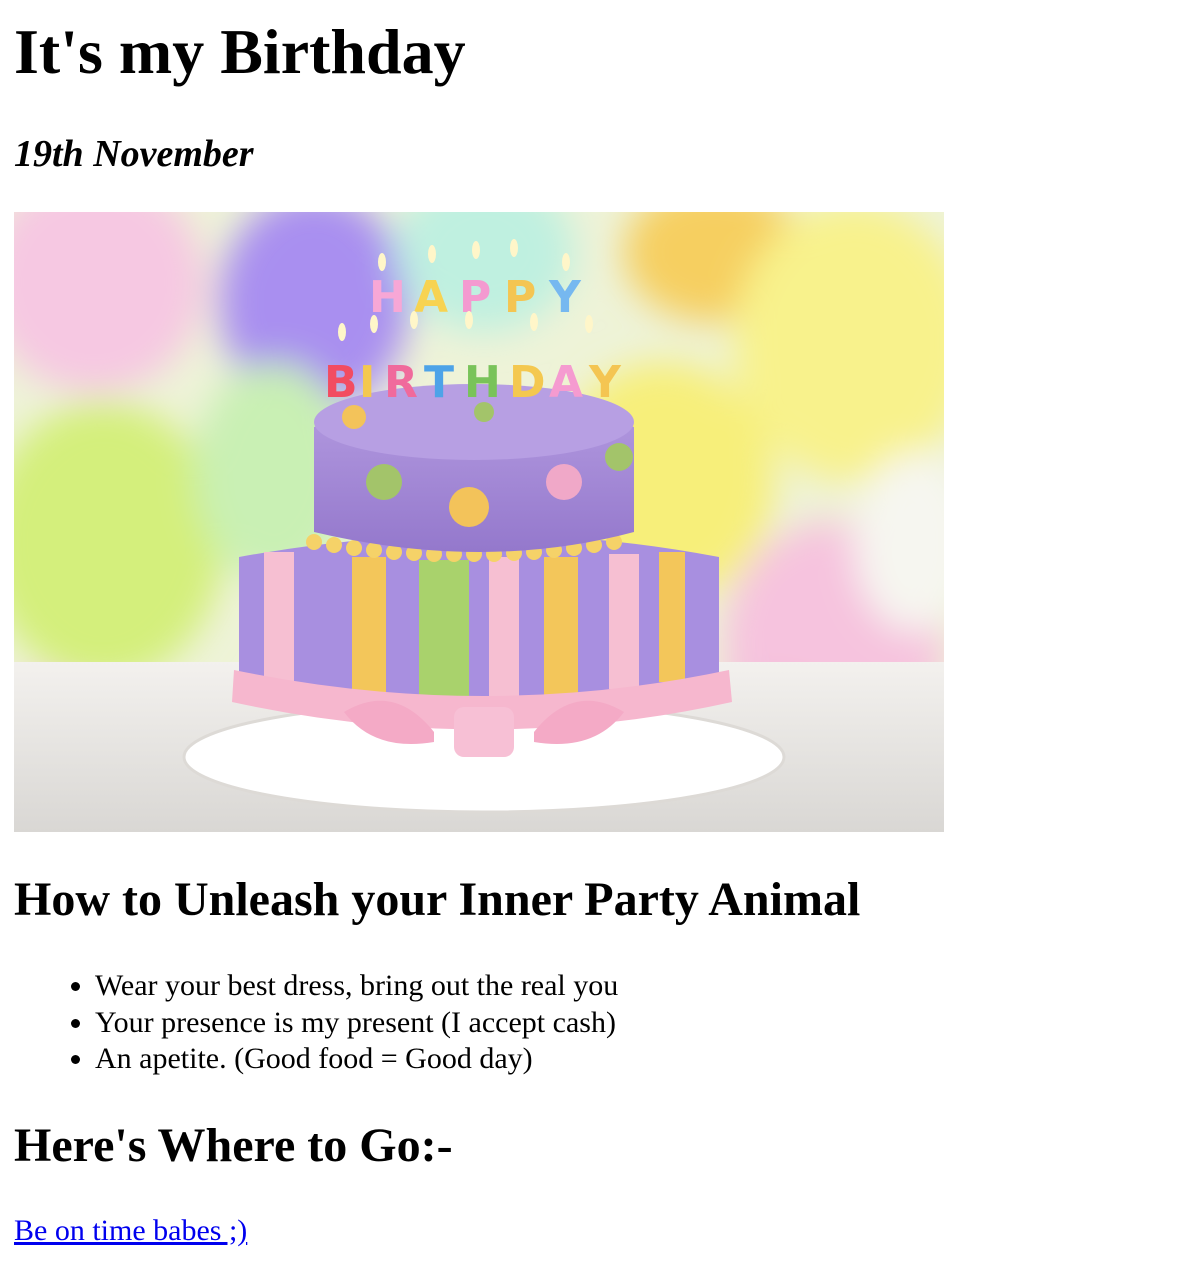 The image size is (1204, 1276). Describe the element at coordinates (233, 1145) in the screenshot. I see `section-heading-where-to-go: Here's Where to Go:-` at that location.